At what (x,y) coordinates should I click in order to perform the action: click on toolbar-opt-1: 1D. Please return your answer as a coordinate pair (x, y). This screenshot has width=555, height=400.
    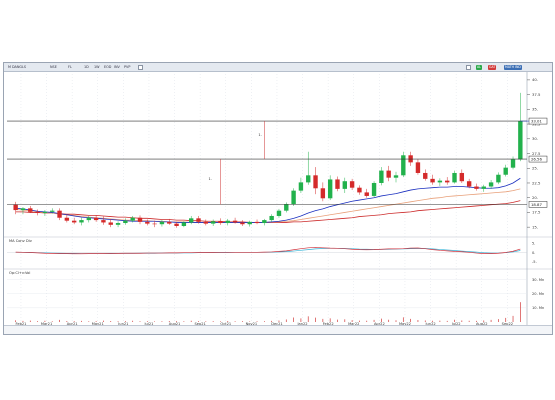
    Looking at the image, I should click on (86, 67).